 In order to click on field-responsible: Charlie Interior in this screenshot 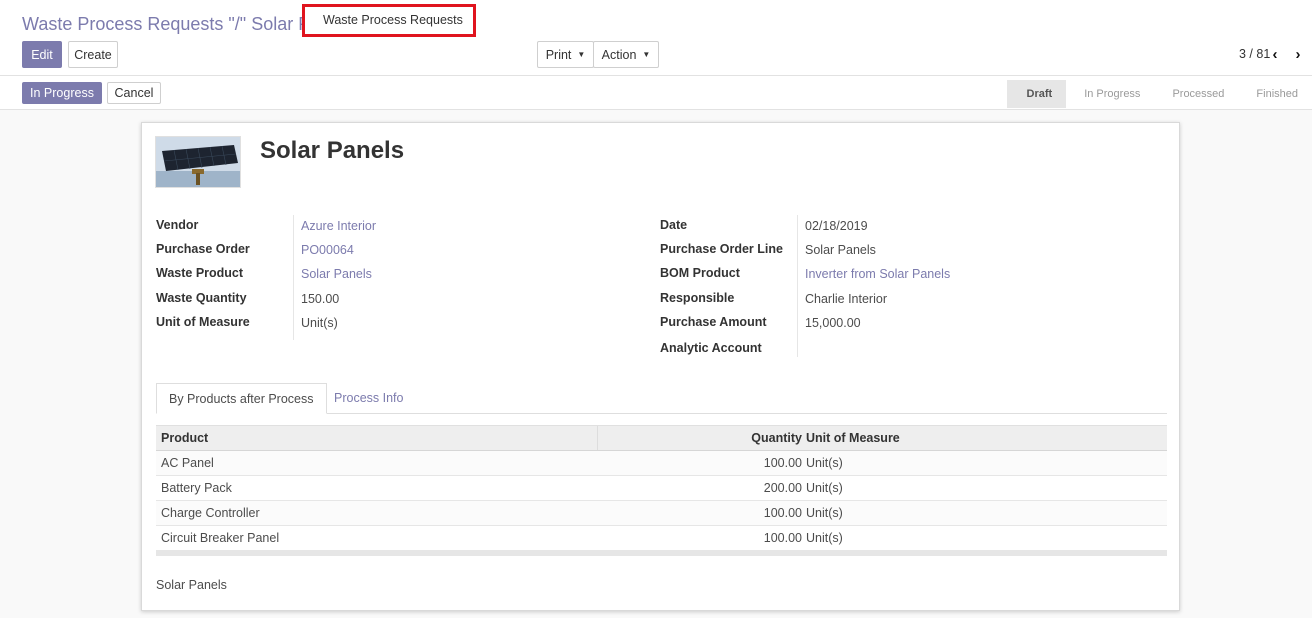, I will do `click(846, 299)`.